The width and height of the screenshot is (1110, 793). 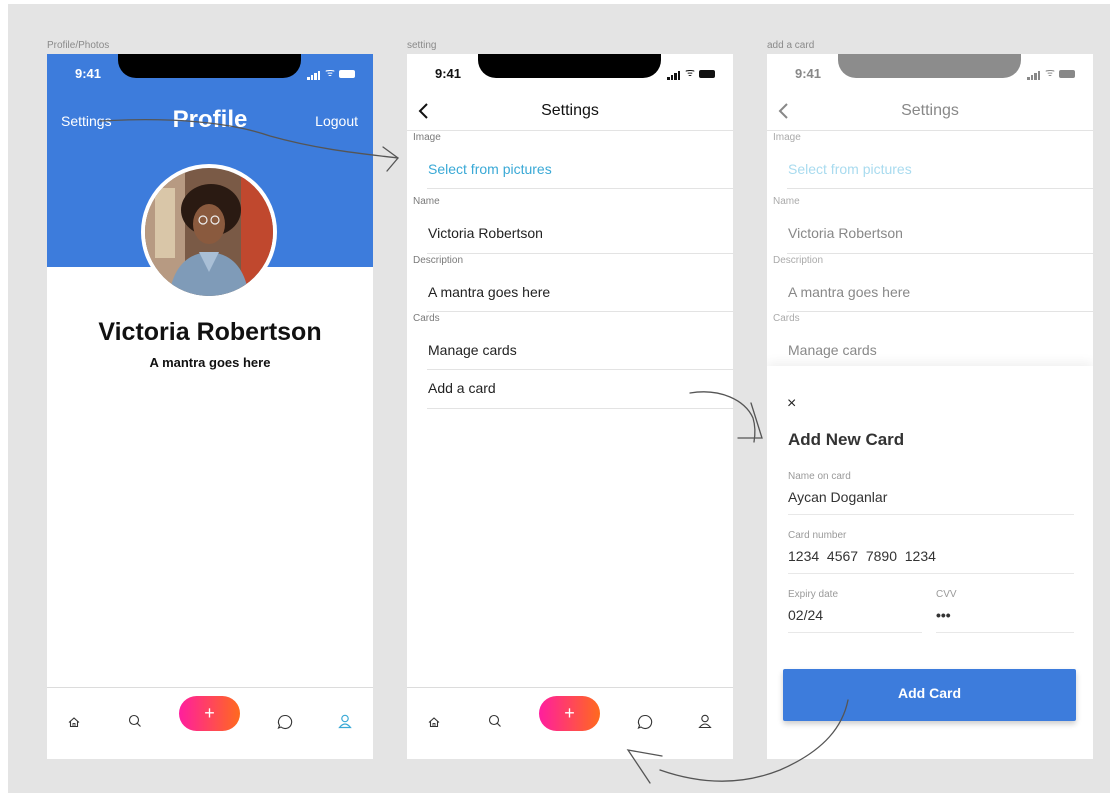 I want to click on frame-label-profile: Profile/Photos, so click(x=78, y=45).